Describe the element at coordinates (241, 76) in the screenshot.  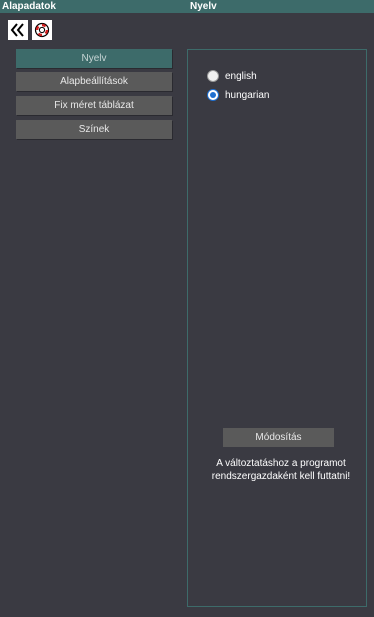
I see `radio-label: english` at that location.